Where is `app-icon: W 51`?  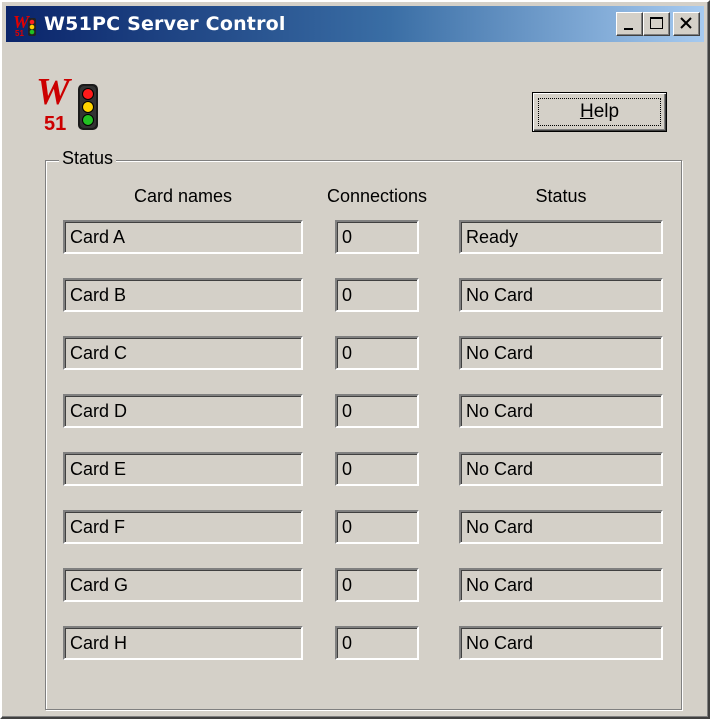
app-icon: W 51 is located at coordinates (25, 24).